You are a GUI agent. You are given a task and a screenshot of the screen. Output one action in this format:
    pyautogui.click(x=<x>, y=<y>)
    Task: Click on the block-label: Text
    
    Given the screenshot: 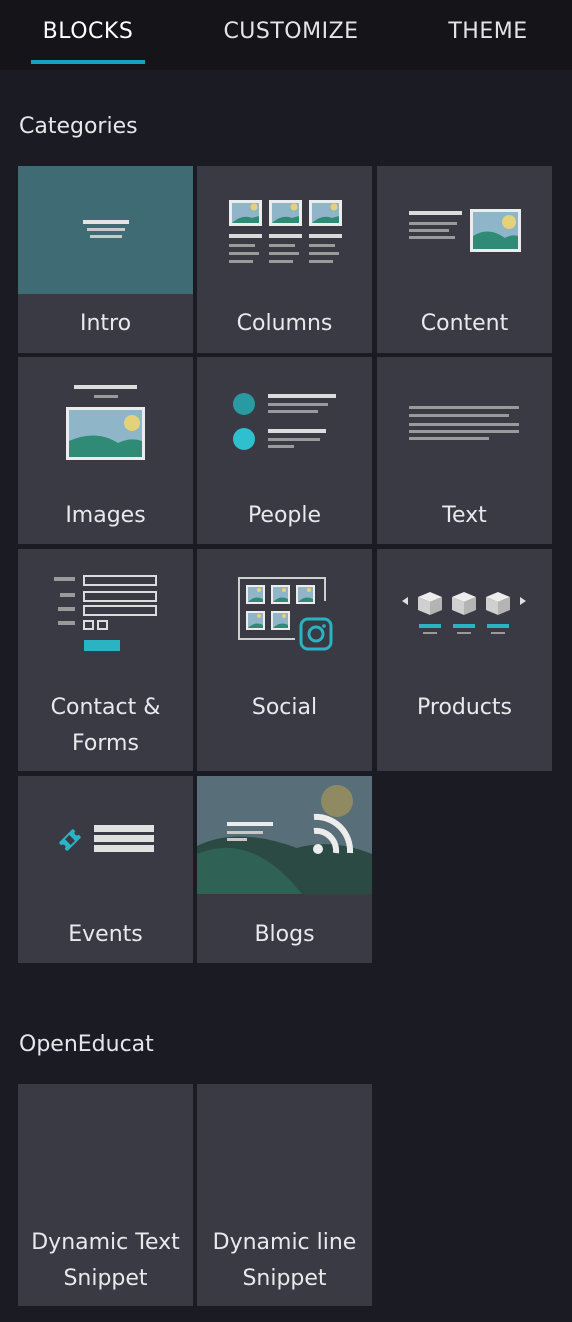 What is the action you would take?
    pyautogui.click(x=464, y=515)
    